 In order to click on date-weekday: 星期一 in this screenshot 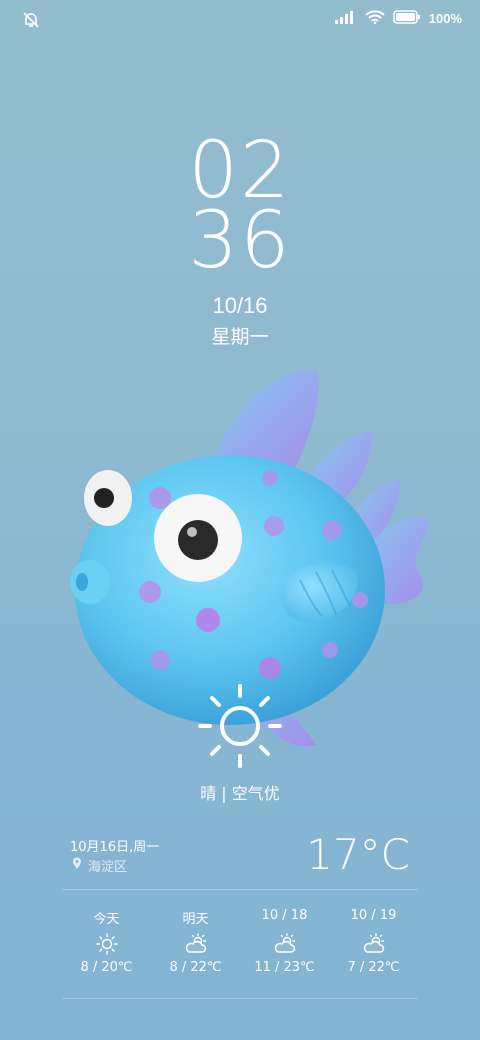, I will do `click(240, 337)`.